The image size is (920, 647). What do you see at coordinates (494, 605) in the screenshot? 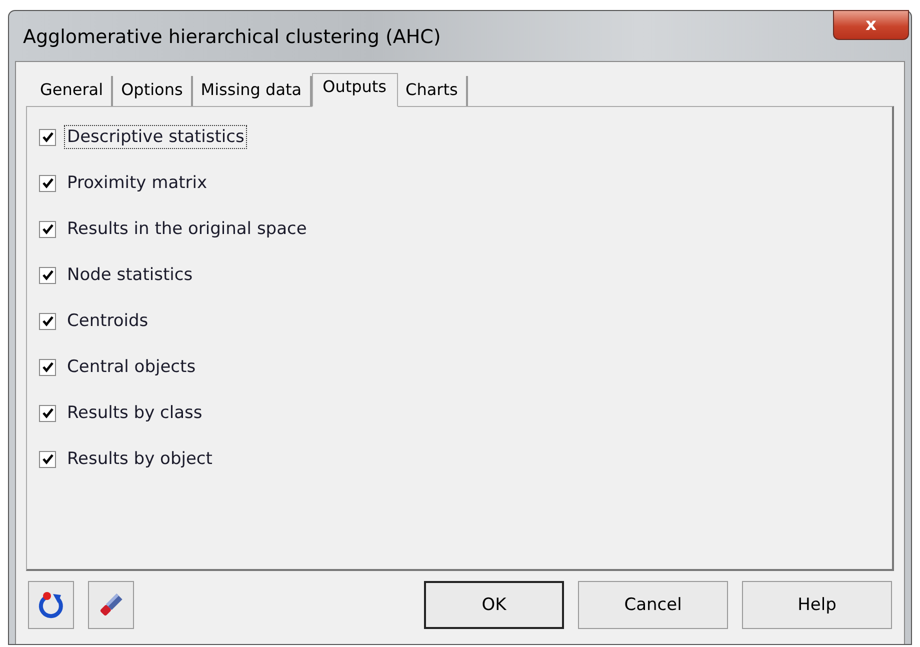
I see `dialog-button: OK` at bounding box center [494, 605].